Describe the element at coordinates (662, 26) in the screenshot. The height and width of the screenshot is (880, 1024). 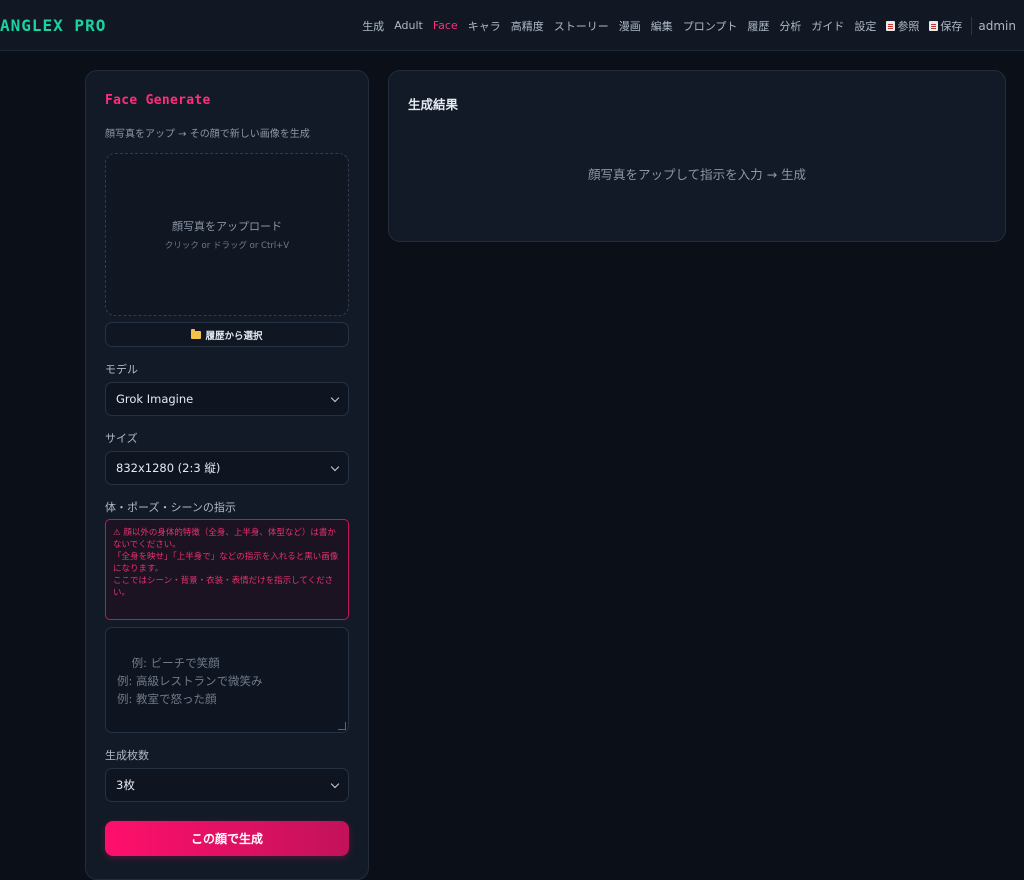
I see `nav-item-edit: 編集` at that location.